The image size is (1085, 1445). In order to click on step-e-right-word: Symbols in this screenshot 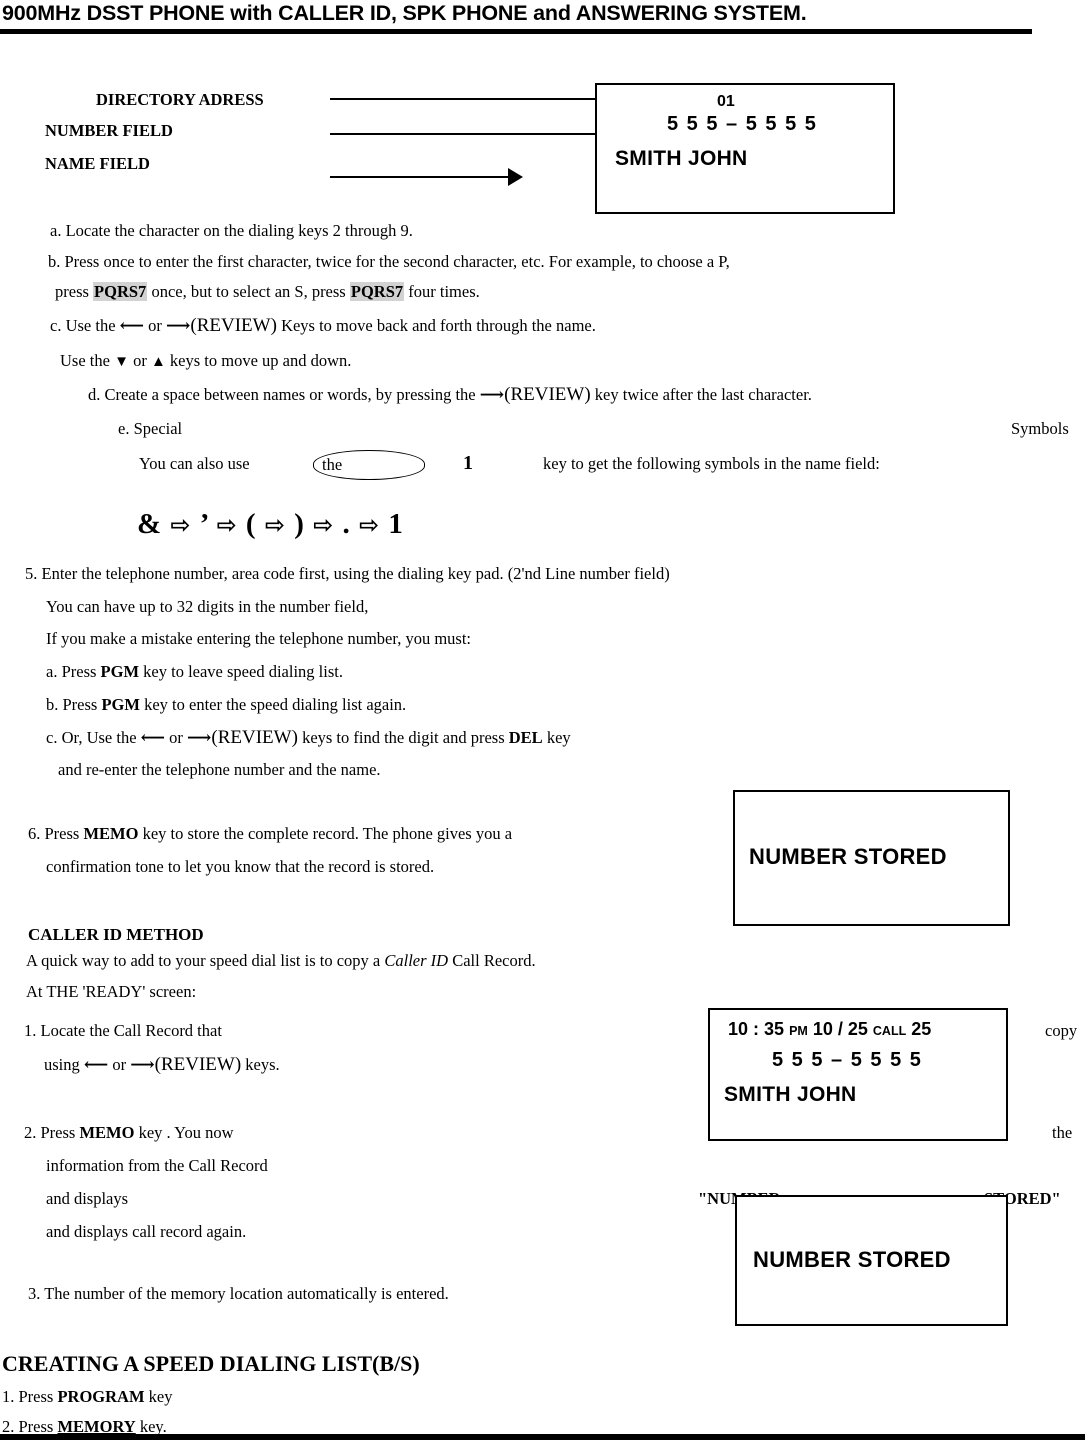, I will do `click(1040, 428)`.